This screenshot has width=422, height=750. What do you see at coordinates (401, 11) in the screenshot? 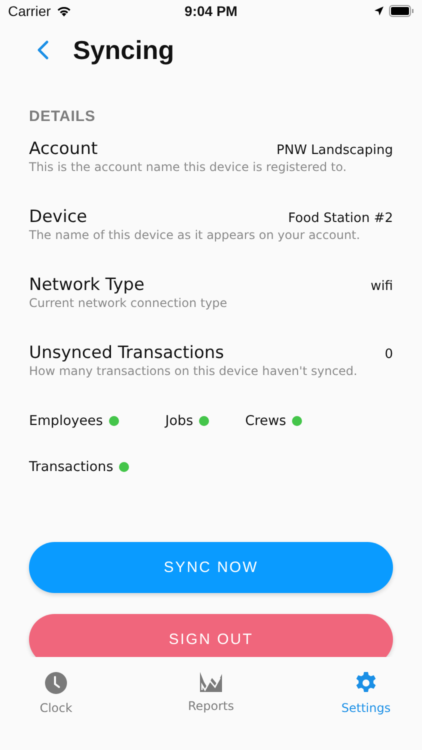
I see `battery-icon` at bounding box center [401, 11].